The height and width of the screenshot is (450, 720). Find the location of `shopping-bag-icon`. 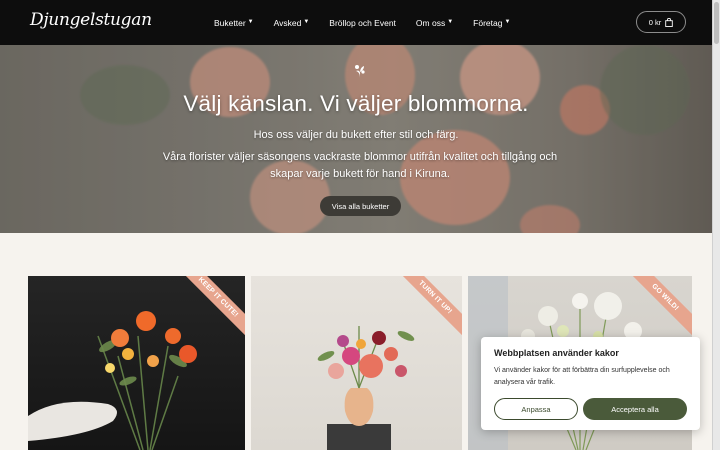

shopping-bag-icon is located at coordinates (669, 22).